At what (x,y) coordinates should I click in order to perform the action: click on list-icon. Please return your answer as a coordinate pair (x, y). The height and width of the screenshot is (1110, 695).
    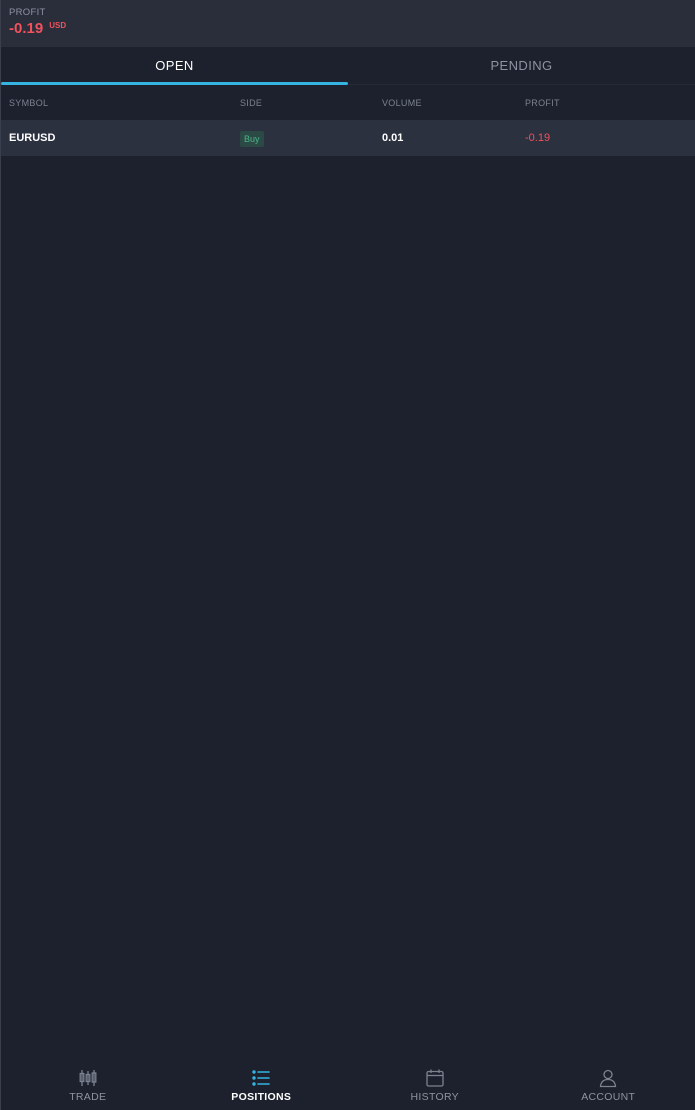
    Looking at the image, I should click on (261, 1078).